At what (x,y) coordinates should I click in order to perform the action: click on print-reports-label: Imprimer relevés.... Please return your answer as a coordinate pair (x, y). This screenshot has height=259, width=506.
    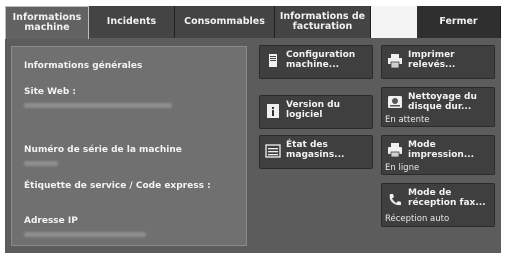
    Looking at the image, I should click on (432, 60).